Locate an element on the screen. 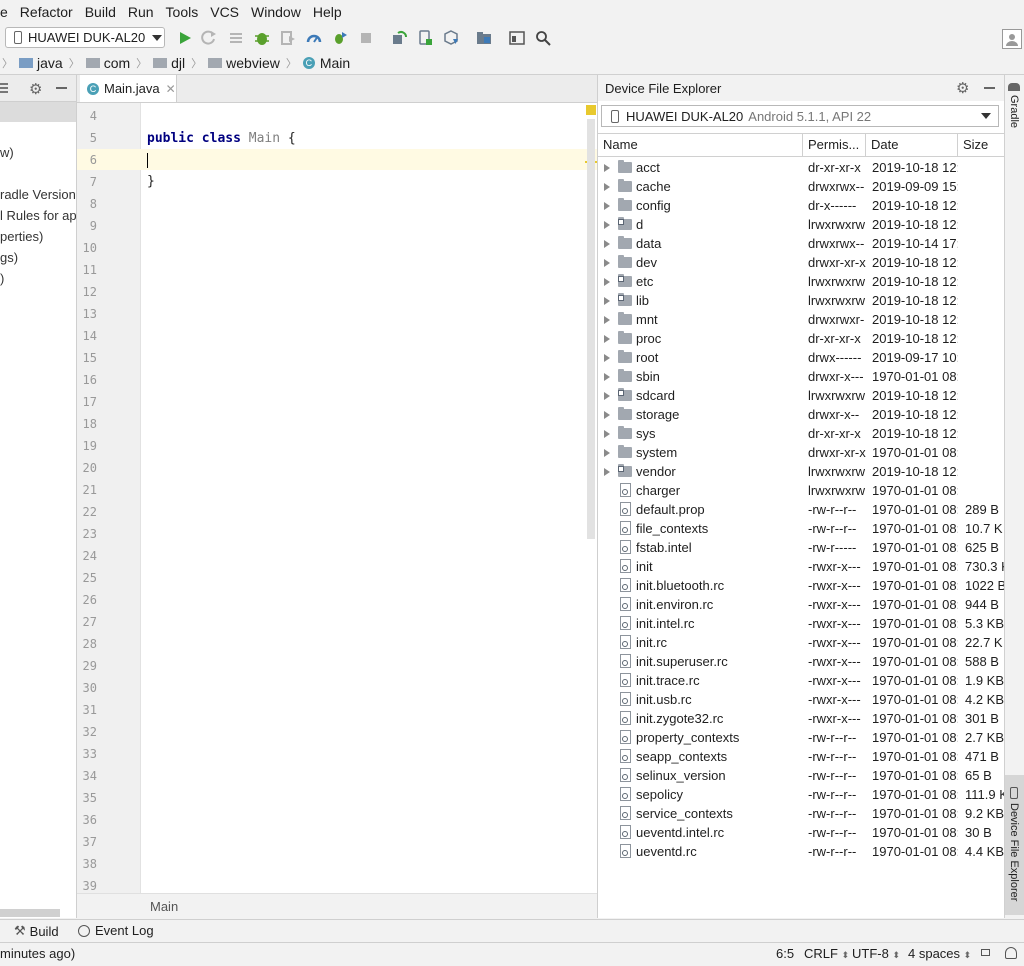 This screenshot has height=966, width=1024. avd-manager-icon is located at coordinates (425, 38).